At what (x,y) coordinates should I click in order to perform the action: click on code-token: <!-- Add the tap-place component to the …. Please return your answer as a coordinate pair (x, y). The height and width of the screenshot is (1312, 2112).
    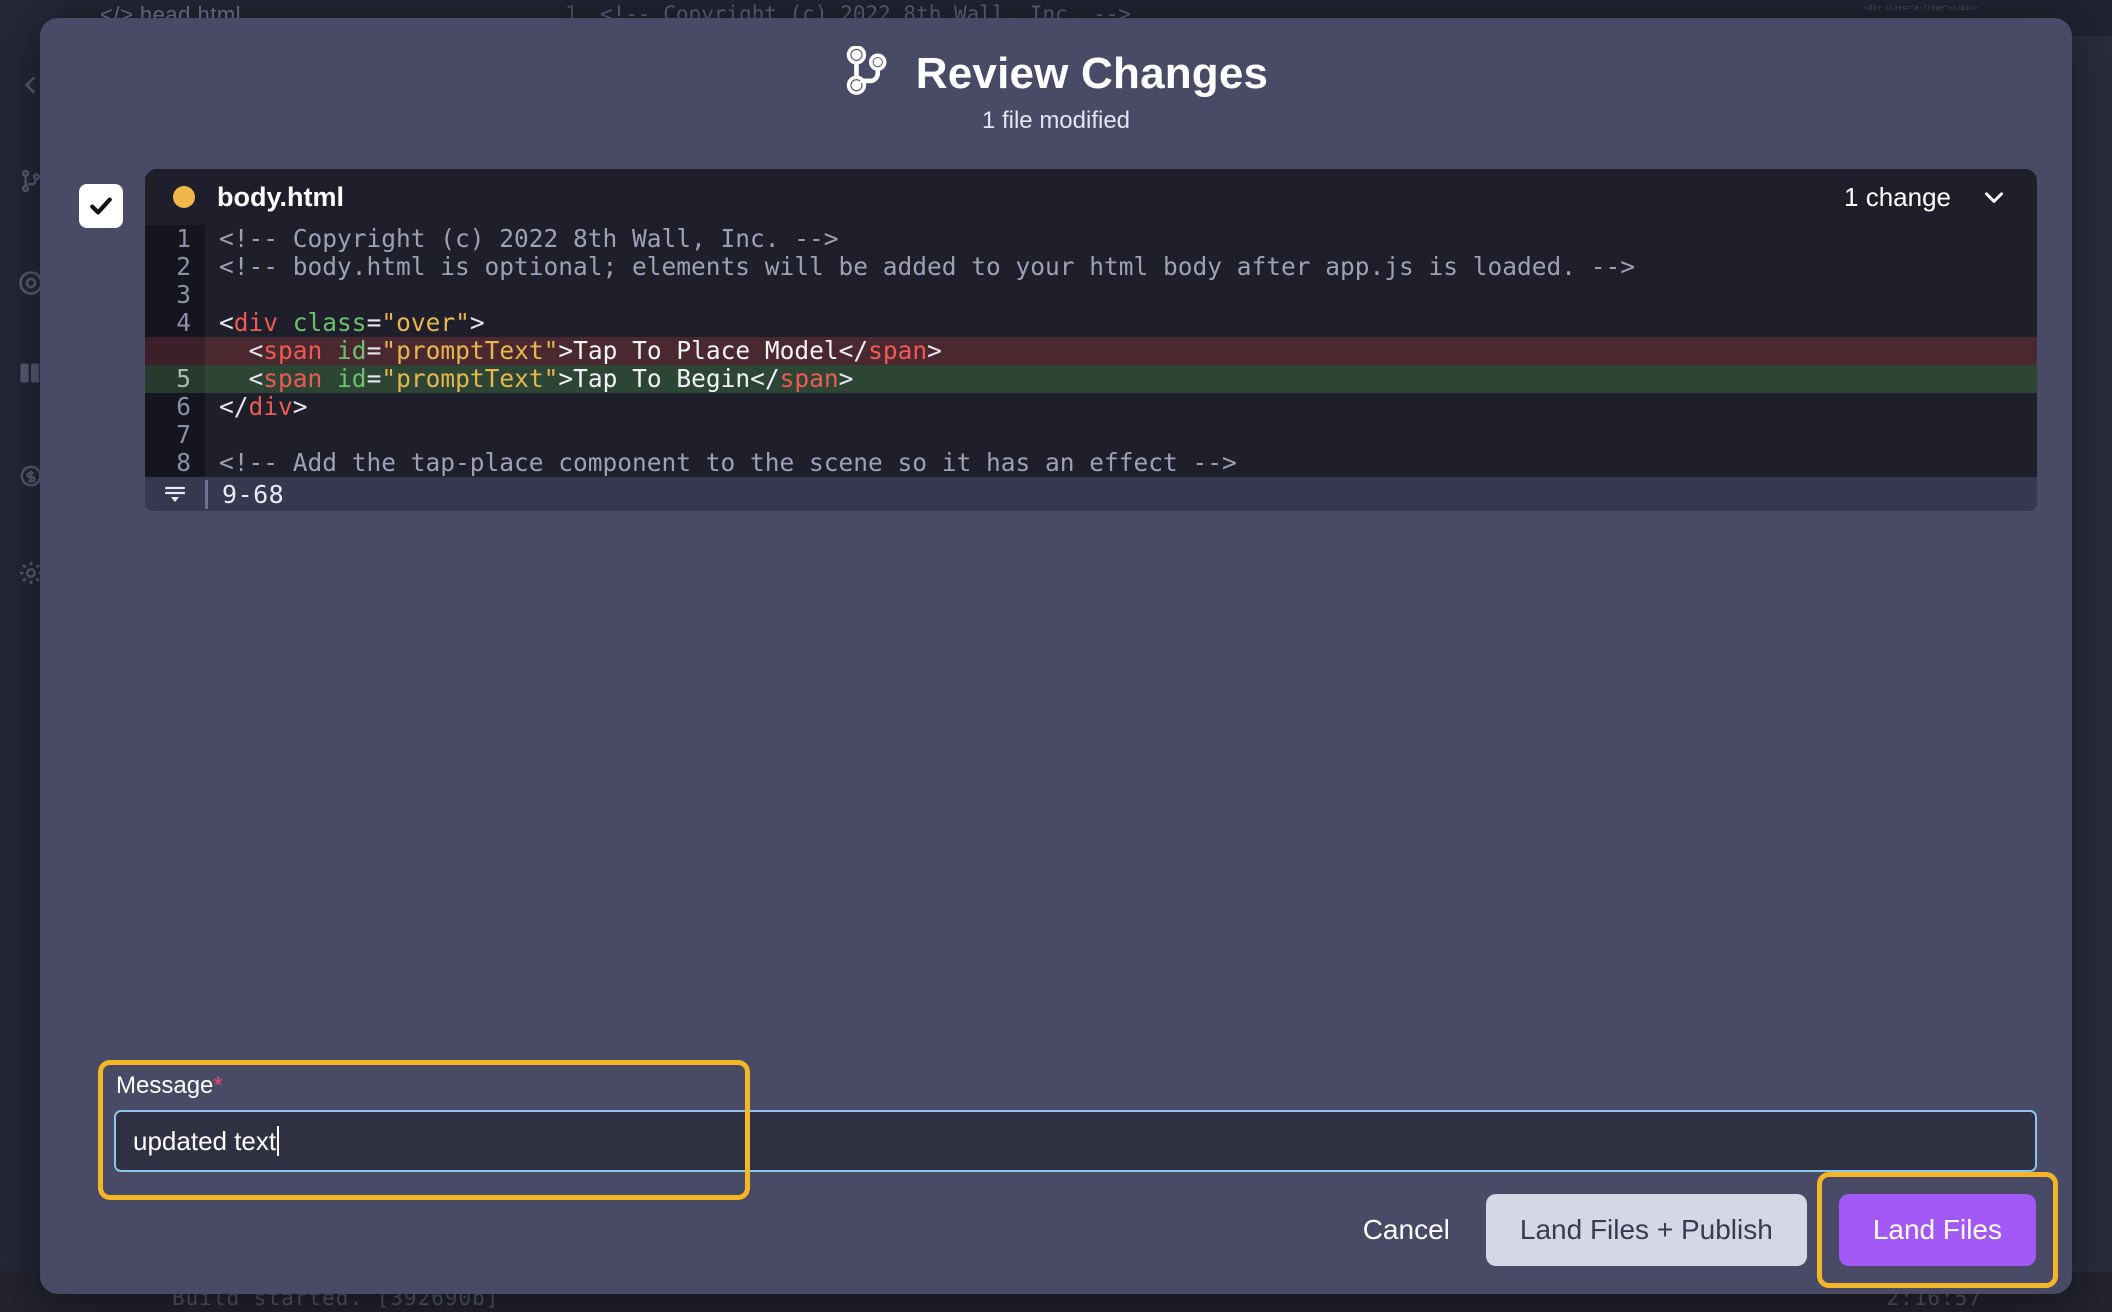
    Looking at the image, I should click on (728, 462).